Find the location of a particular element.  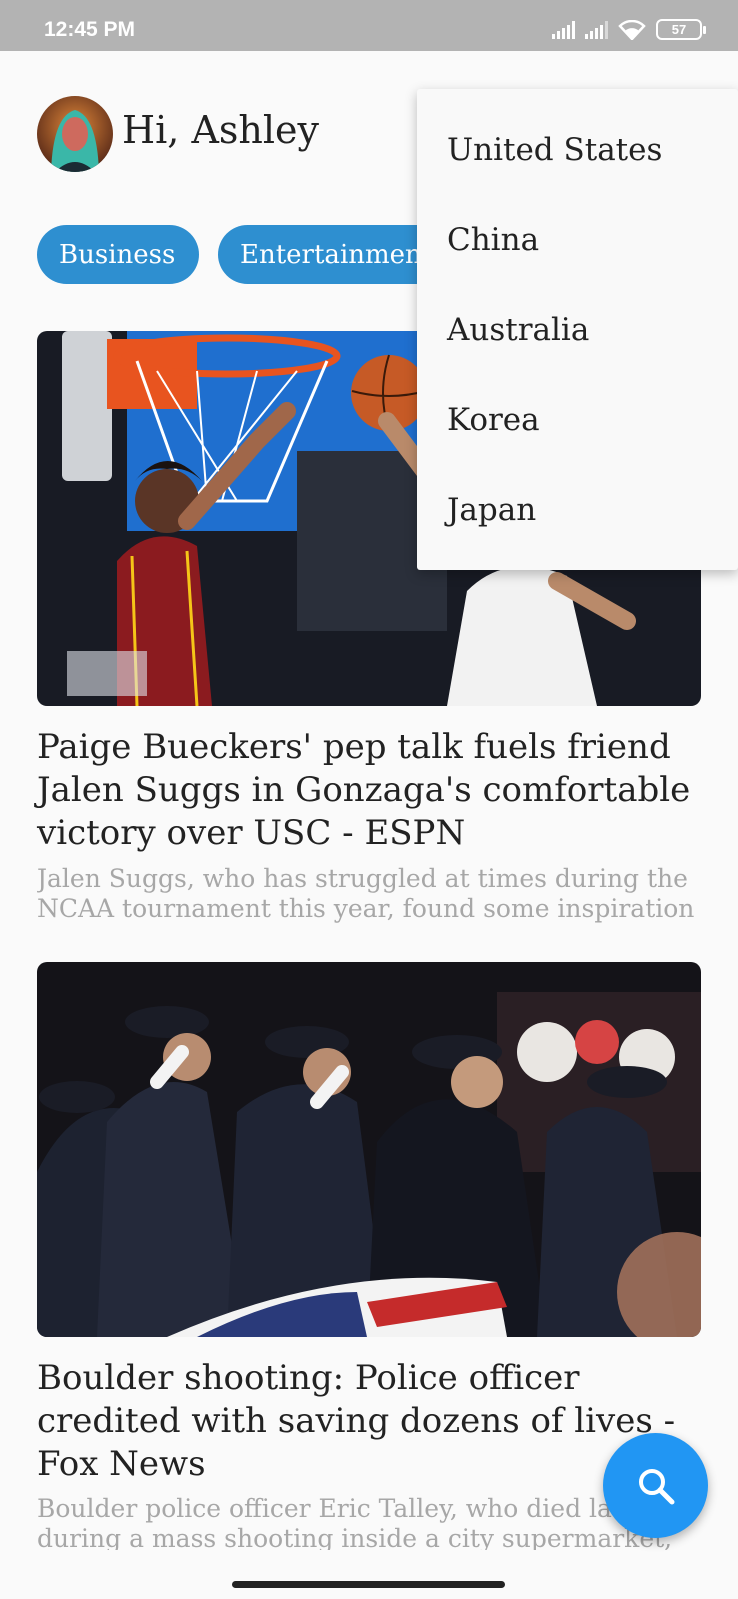

menu-item-korea: Korea is located at coordinates (577, 420).